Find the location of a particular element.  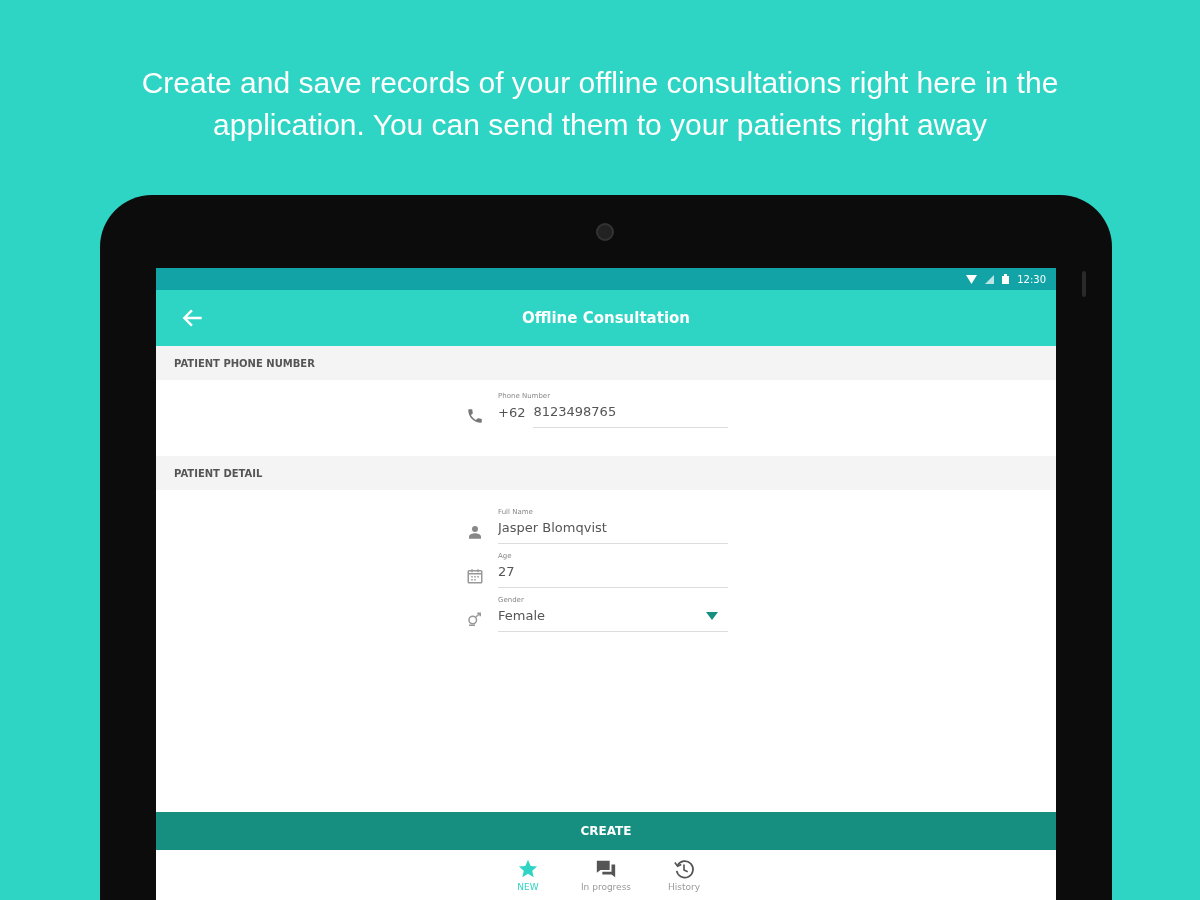

wifi-icon is located at coordinates (972, 279).